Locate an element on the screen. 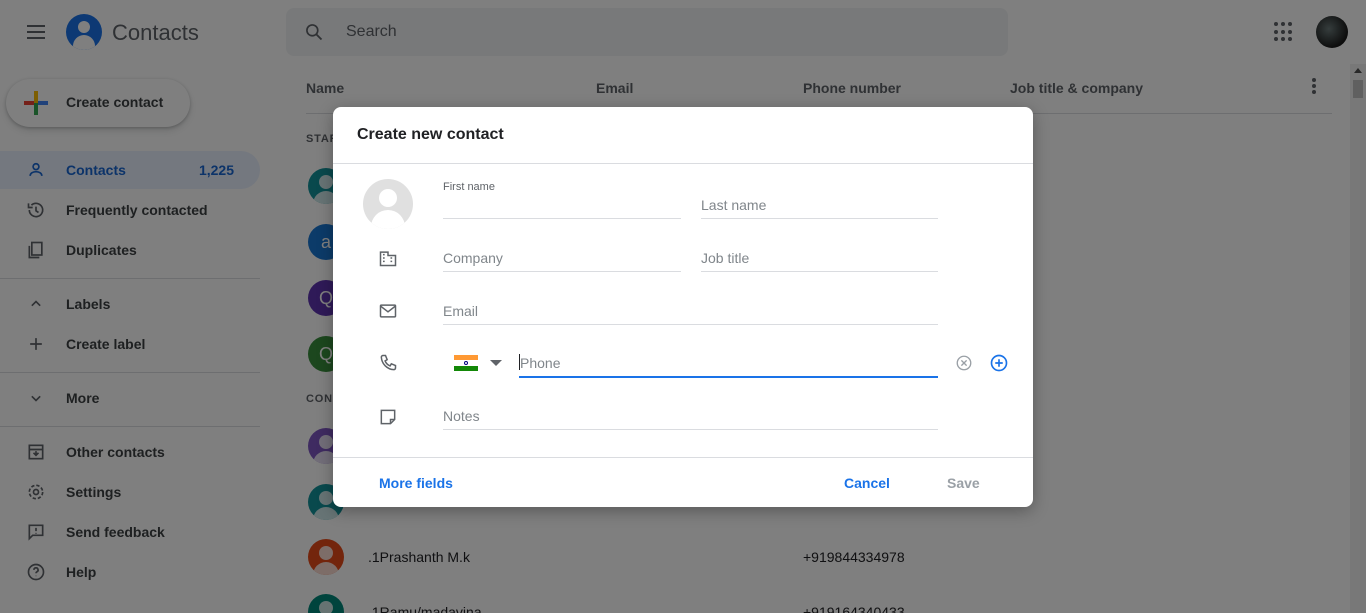 The image size is (1366, 613). mail-icon is located at coordinates (388, 311).